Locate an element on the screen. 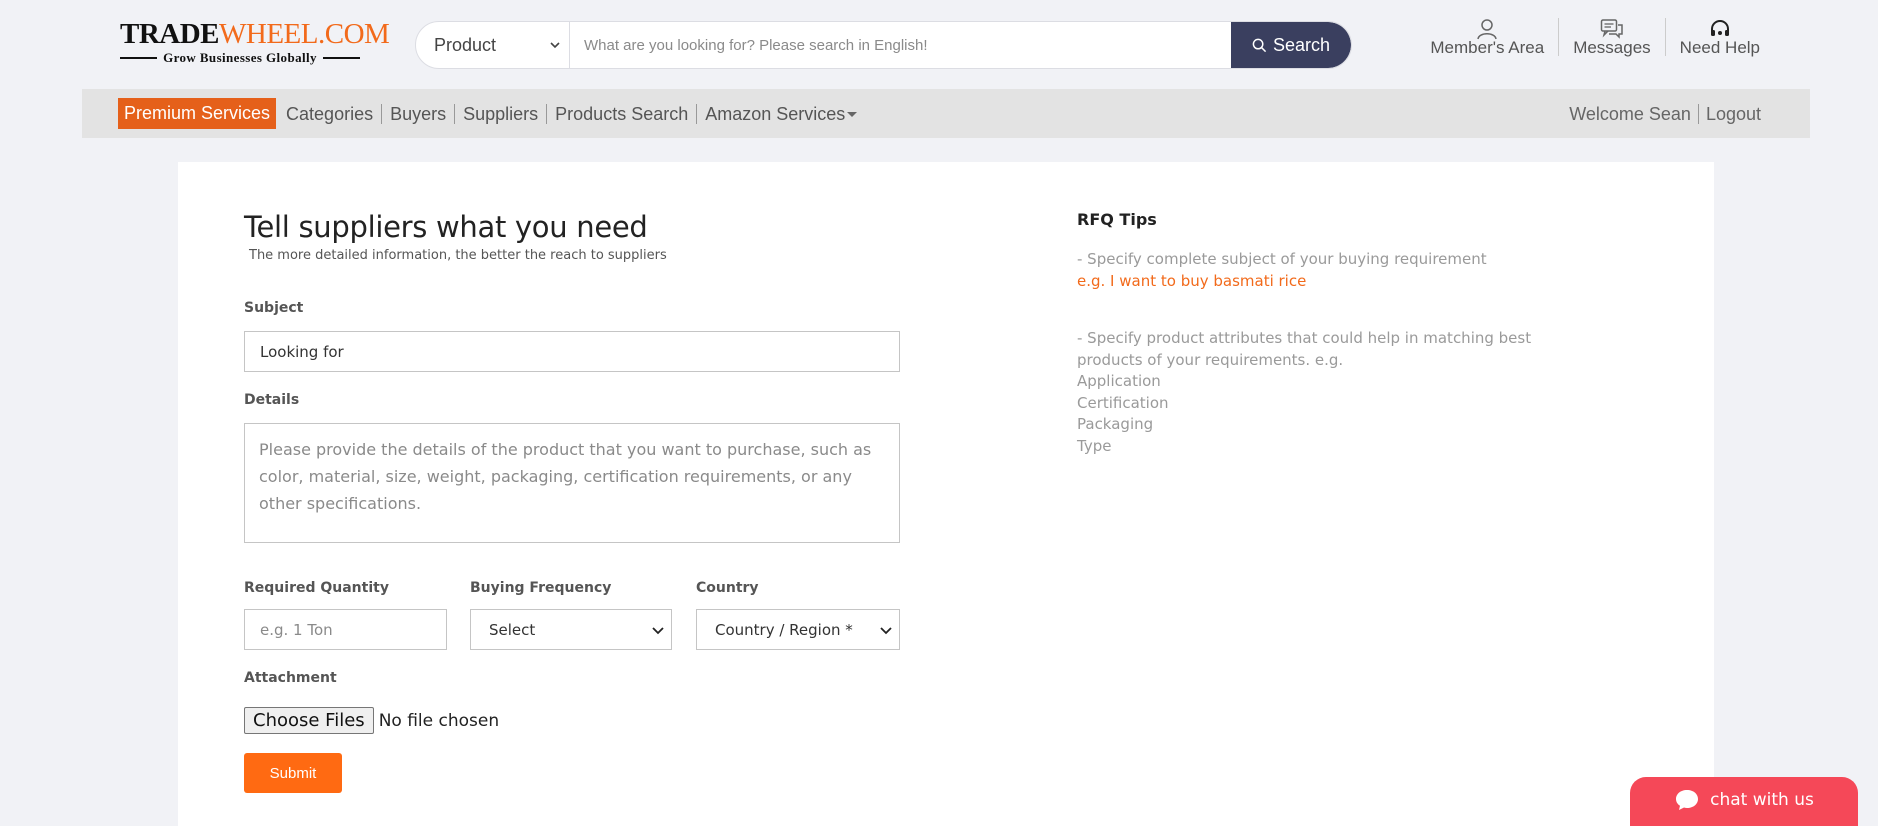  welcome-user: Welcome Sean is located at coordinates (1630, 114).